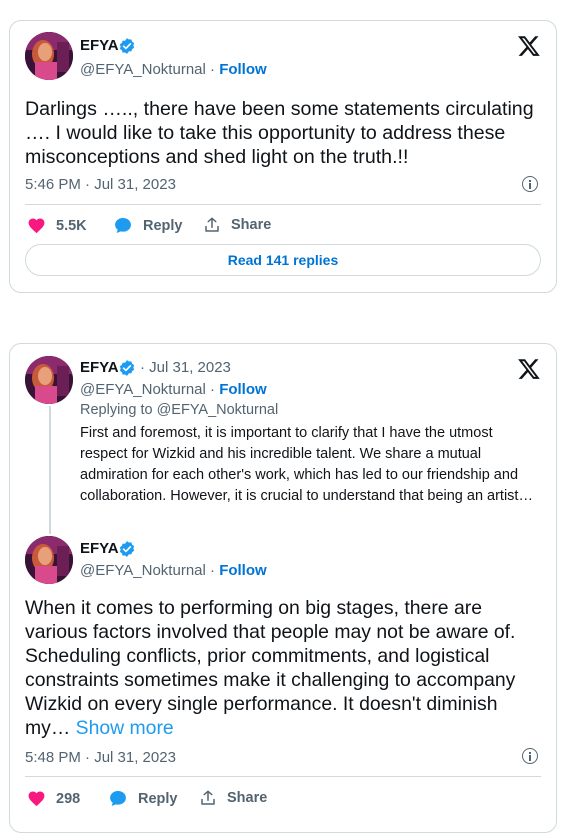 This screenshot has height=833, width=566. What do you see at coordinates (50, 470) in the screenshot?
I see `thread-line` at bounding box center [50, 470].